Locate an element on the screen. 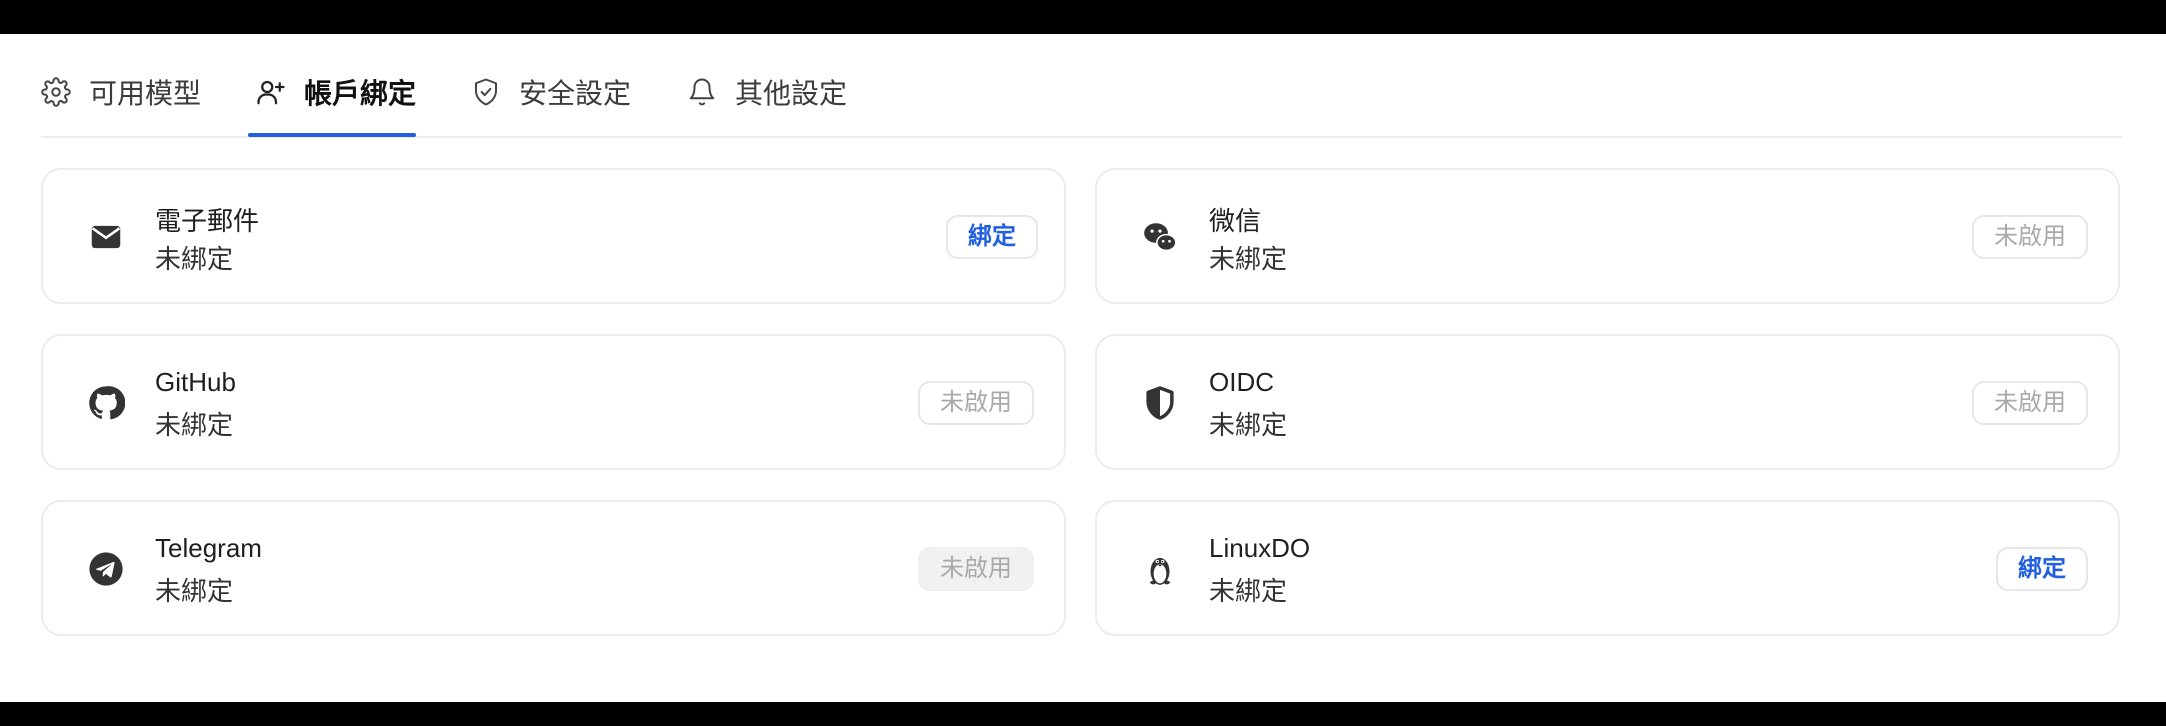  binding-card-linuxdo: LinuxDO 未綁定 綁定 is located at coordinates (1607, 568).